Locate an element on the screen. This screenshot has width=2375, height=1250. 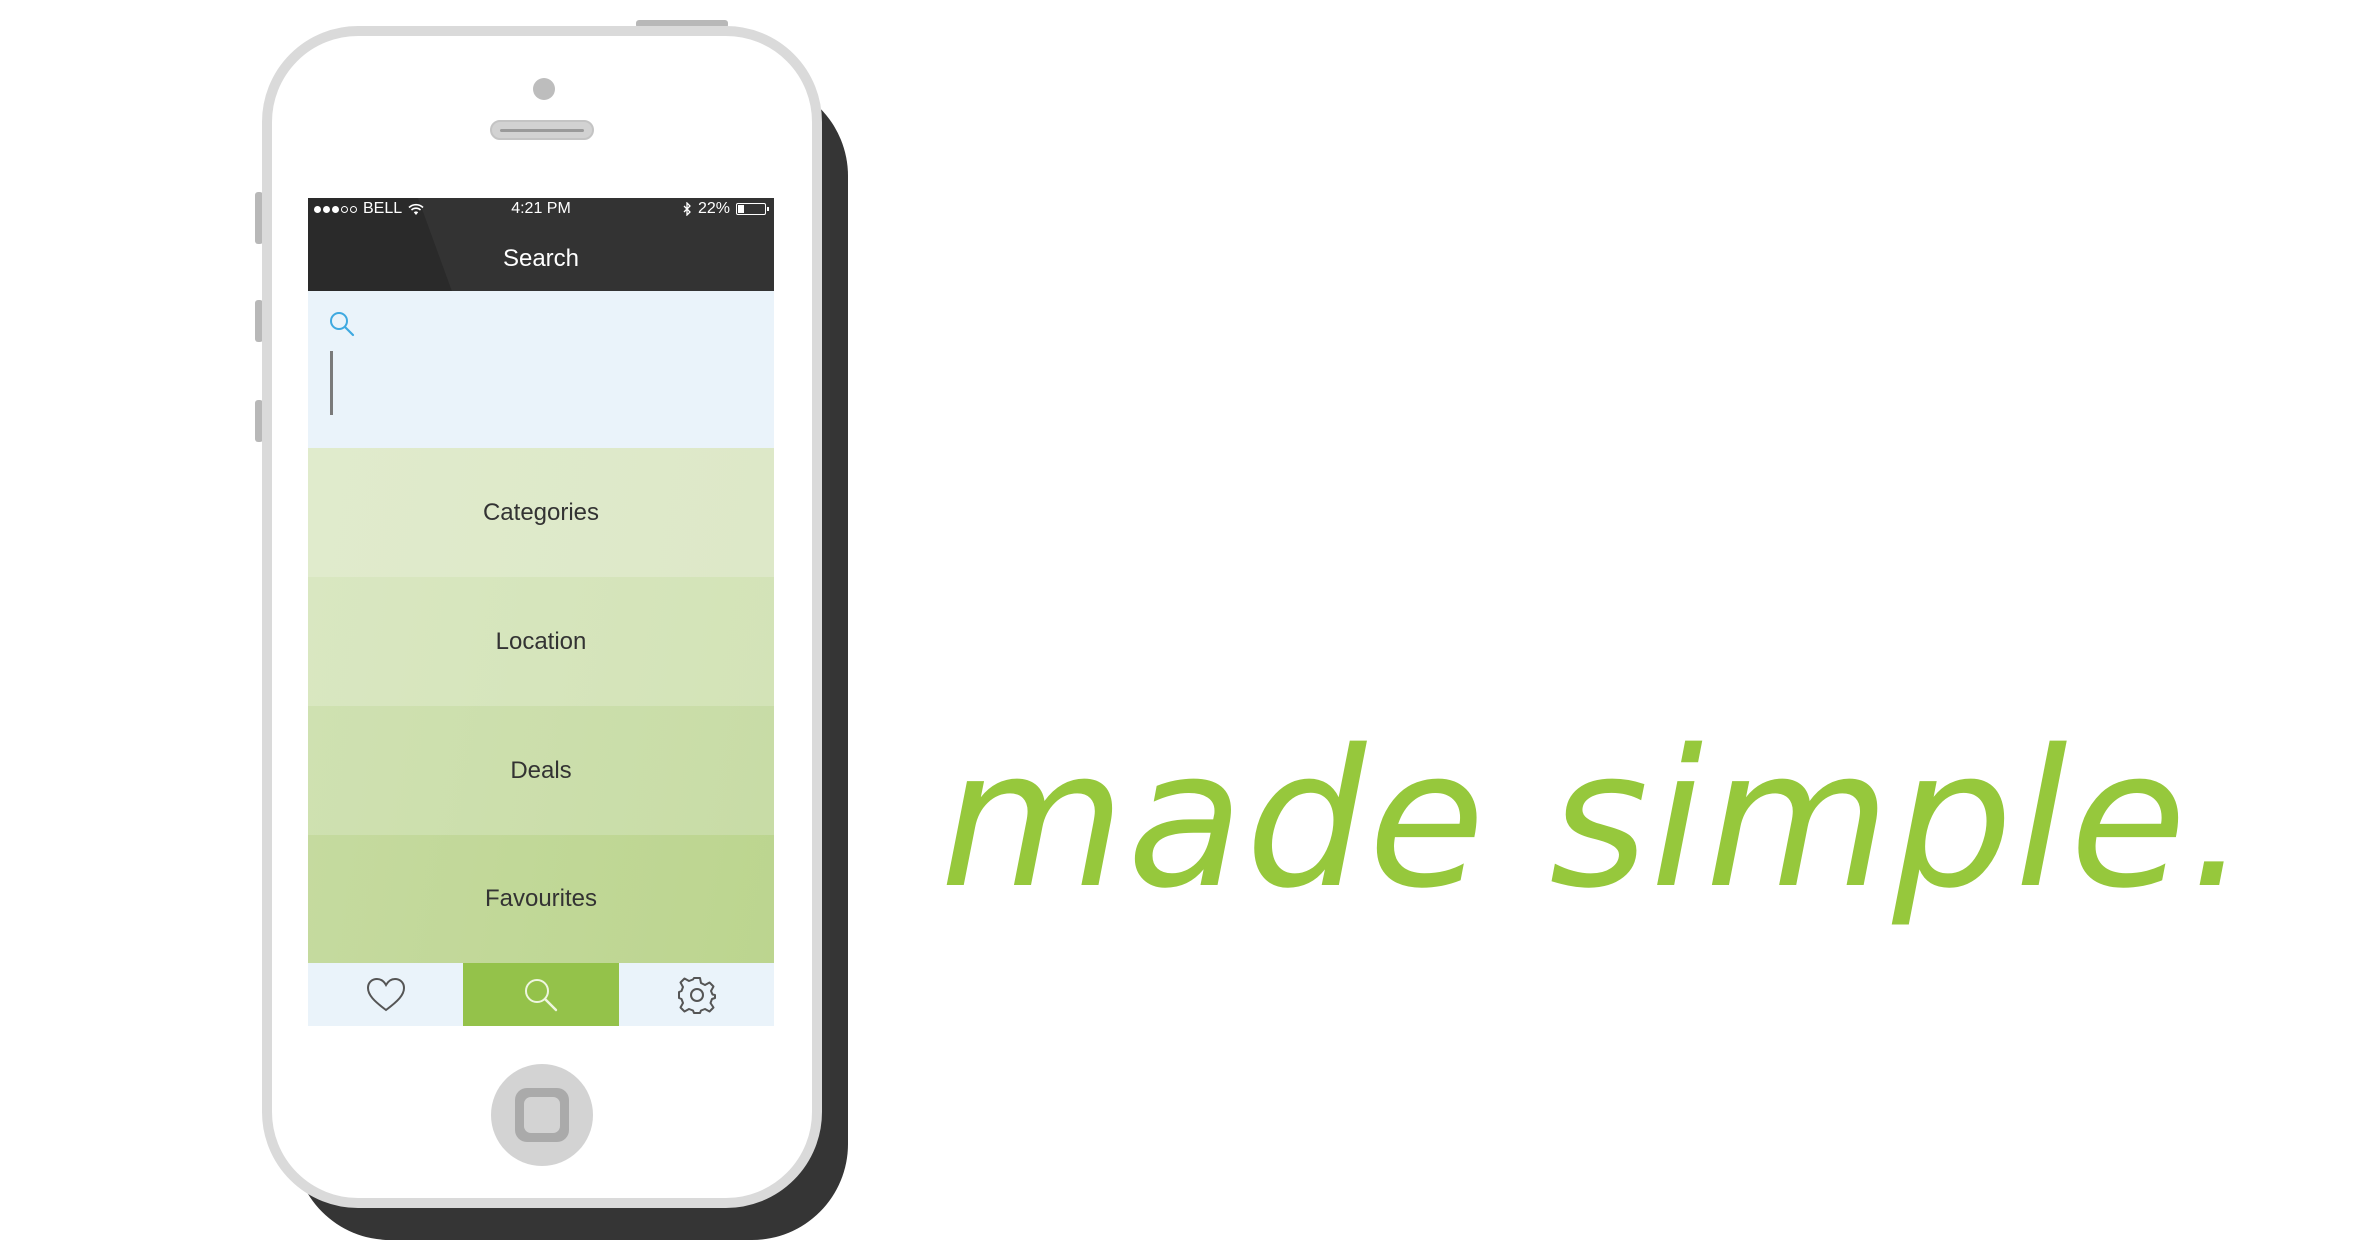
menu-item-label: Categories is located at coordinates (541, 512).